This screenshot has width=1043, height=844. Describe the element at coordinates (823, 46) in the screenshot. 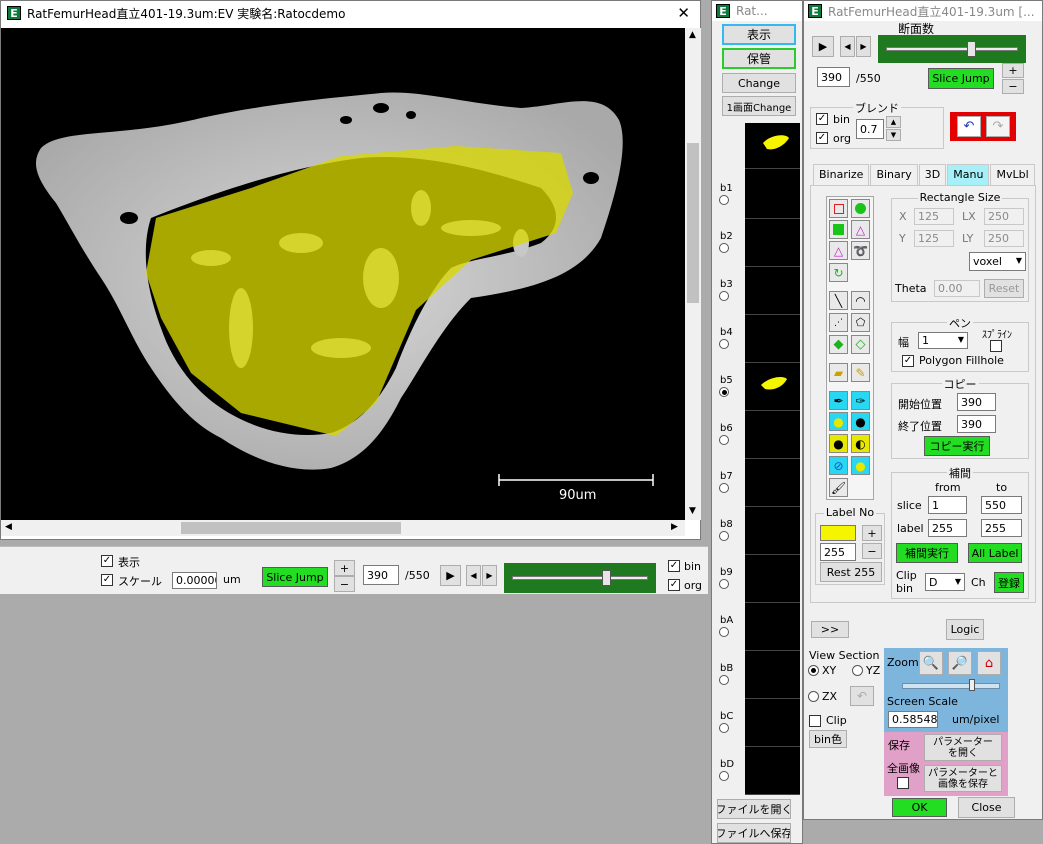

I see `play-button: ▶` at that location.